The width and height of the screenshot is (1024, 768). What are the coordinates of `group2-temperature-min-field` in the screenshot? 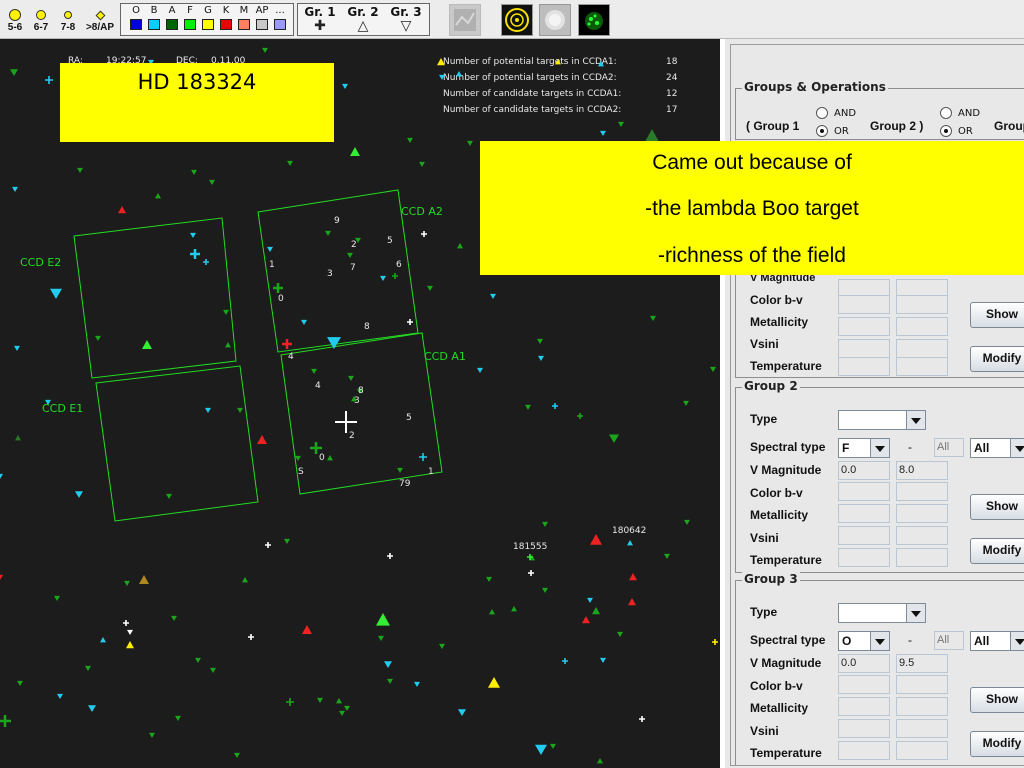 It's located at (864, 557).